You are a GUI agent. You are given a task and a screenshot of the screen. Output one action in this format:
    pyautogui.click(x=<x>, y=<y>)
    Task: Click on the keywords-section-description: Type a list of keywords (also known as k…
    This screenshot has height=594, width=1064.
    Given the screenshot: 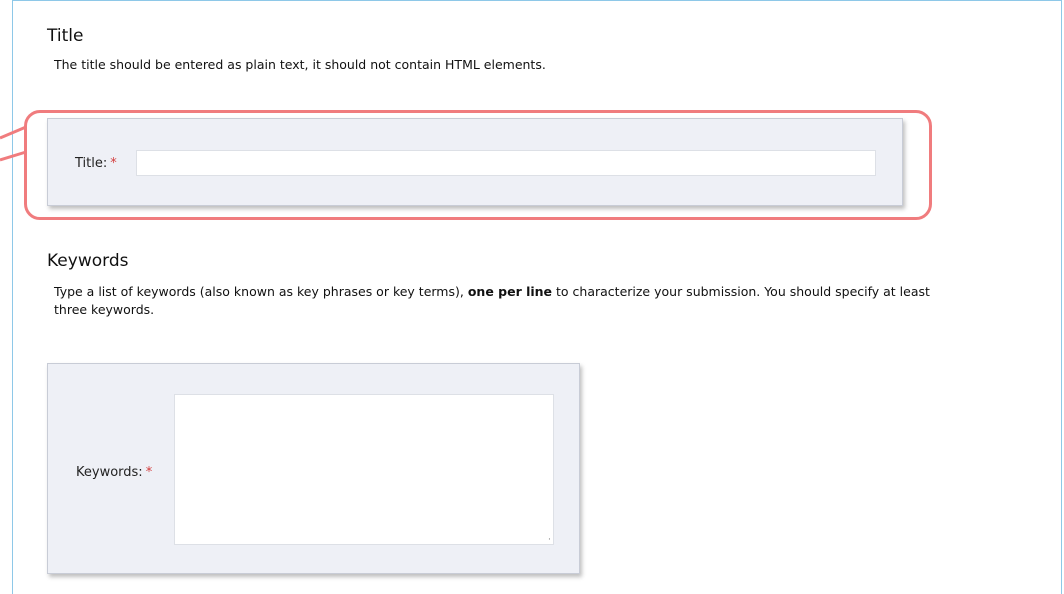 What is the action you would take?
    pyautogui.click(x=492, y=300)
    